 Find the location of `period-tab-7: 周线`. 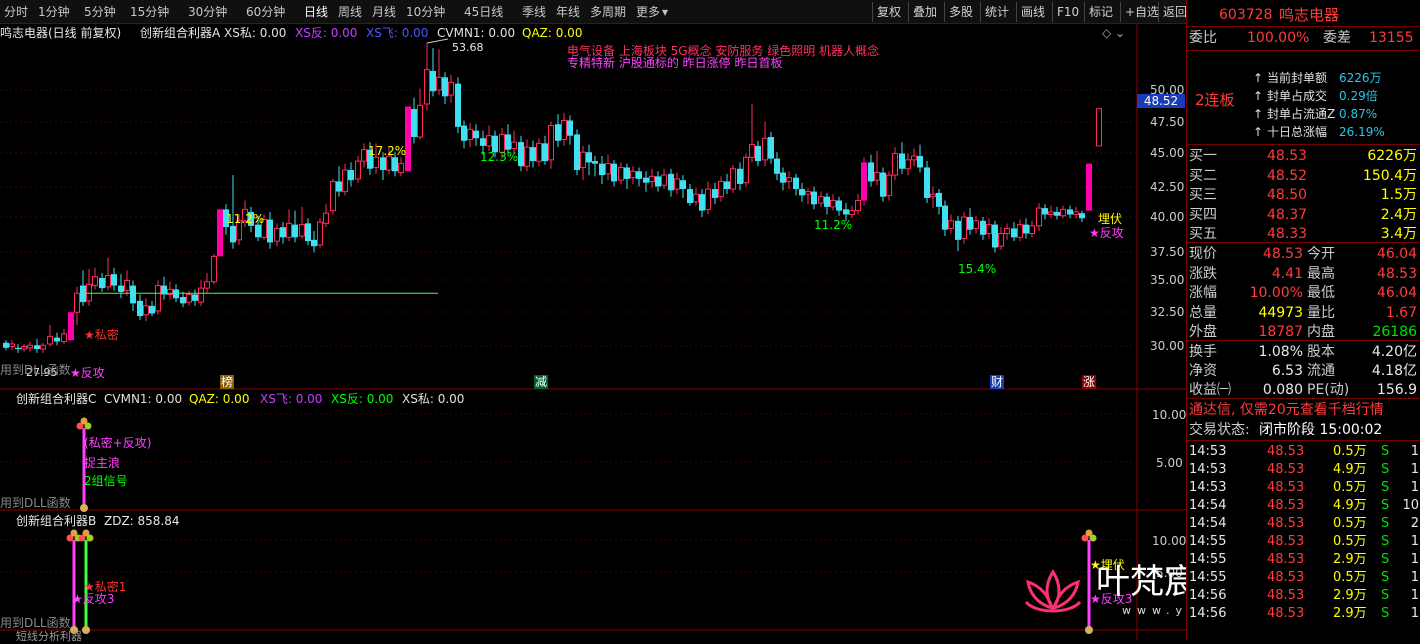

period-tab-7: 周线 is located at coordinates (350, 12).